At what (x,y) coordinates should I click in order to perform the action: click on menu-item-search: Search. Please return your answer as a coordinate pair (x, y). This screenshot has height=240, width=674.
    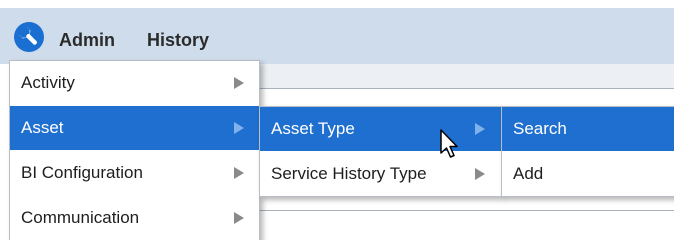
    Looking at the image, I should click on (588, 129).